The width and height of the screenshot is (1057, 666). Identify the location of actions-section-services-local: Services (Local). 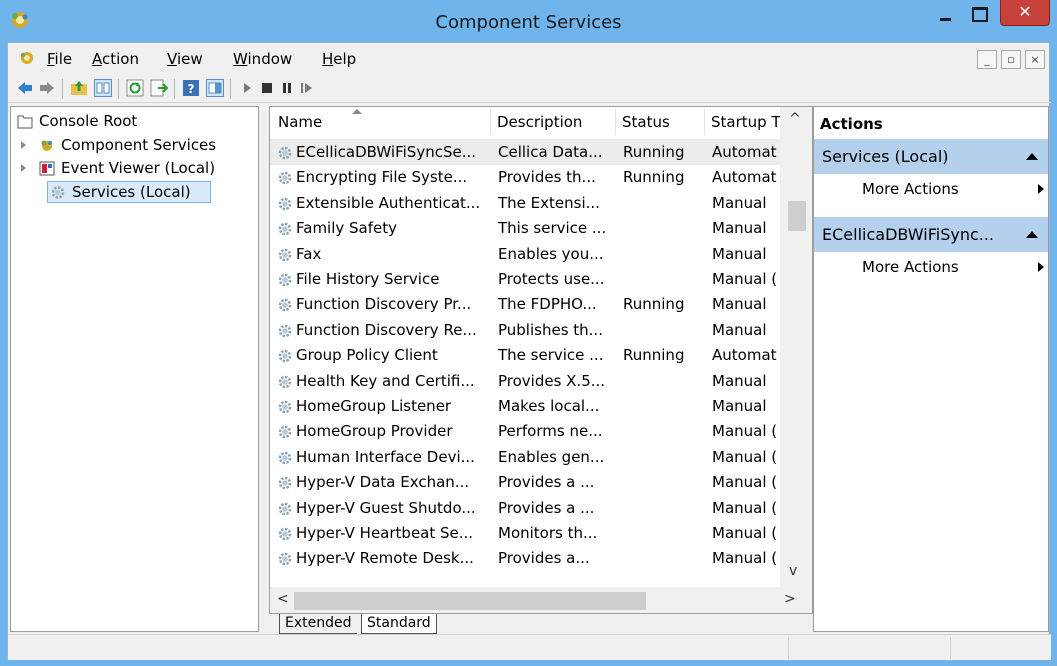
(931, 156).